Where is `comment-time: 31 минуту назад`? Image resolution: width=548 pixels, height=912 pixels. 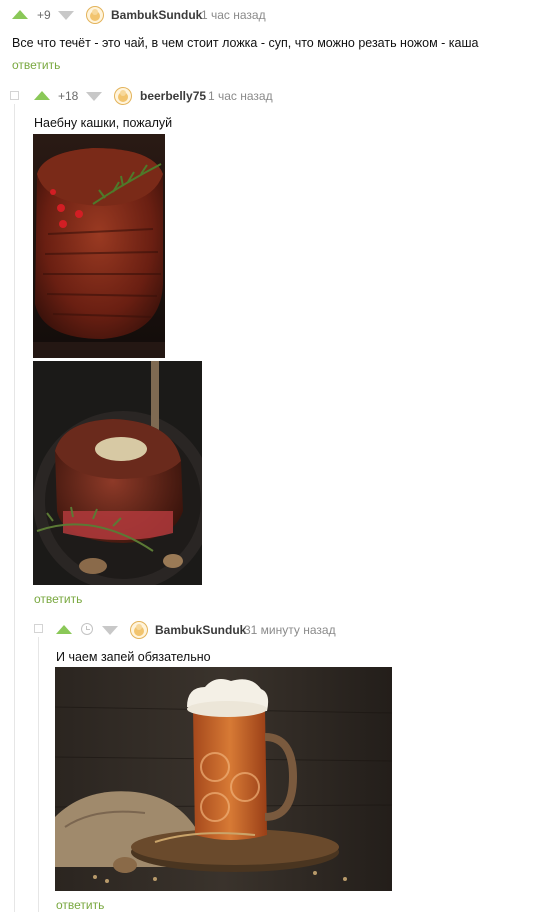 comment-time: 31 минуту назад is located at coordinates (290, 630).